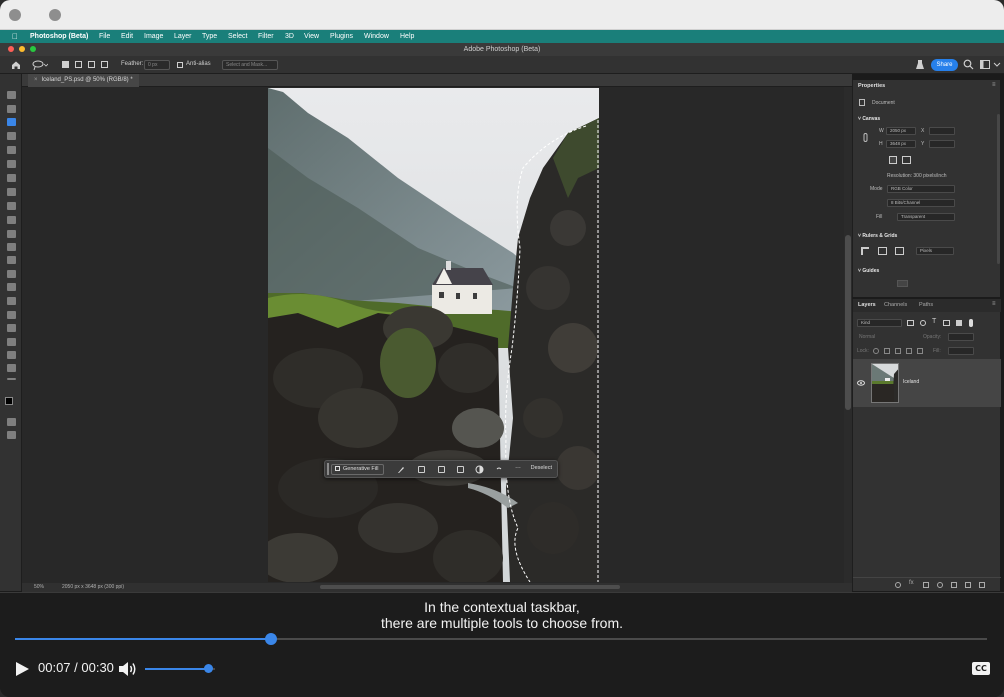 The width and height of the screenshot is (1004, 697). What do you see at coordinates (923, 323) in the screenshot?
I see `filter-adjustment-icon` at bounding box center [923, 323].